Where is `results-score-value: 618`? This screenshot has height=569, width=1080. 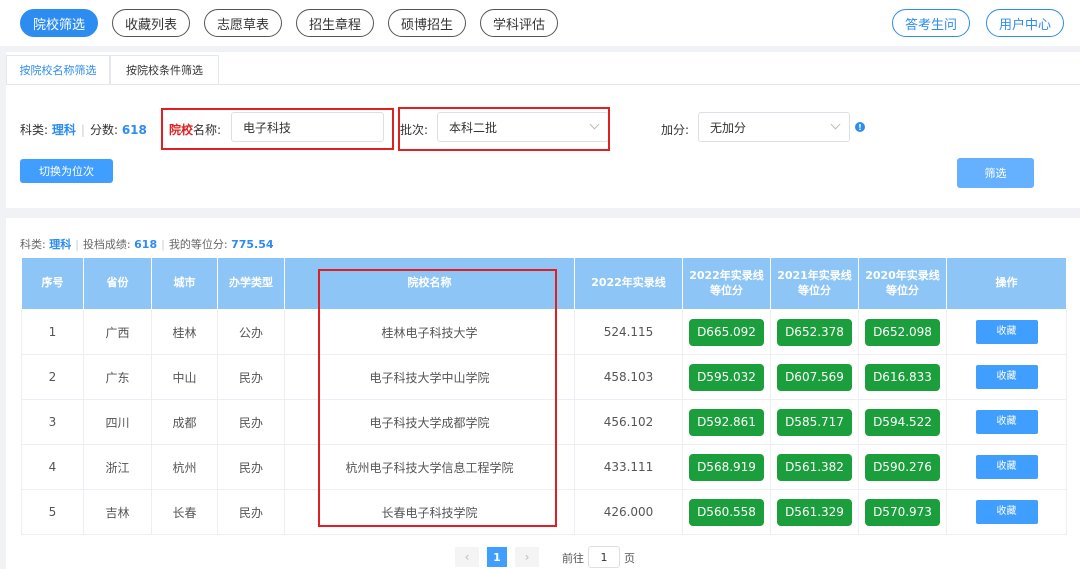 results-score-value: 618 is located at coordinates (146, 244).